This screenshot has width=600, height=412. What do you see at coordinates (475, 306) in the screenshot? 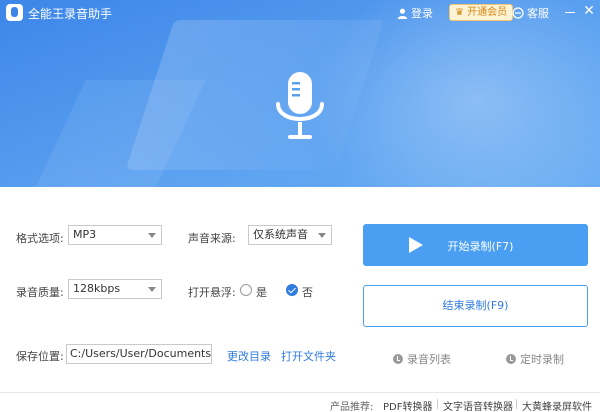
I see `stop-record-button: 结束录制(F9)` at bounding box center [475, 306].